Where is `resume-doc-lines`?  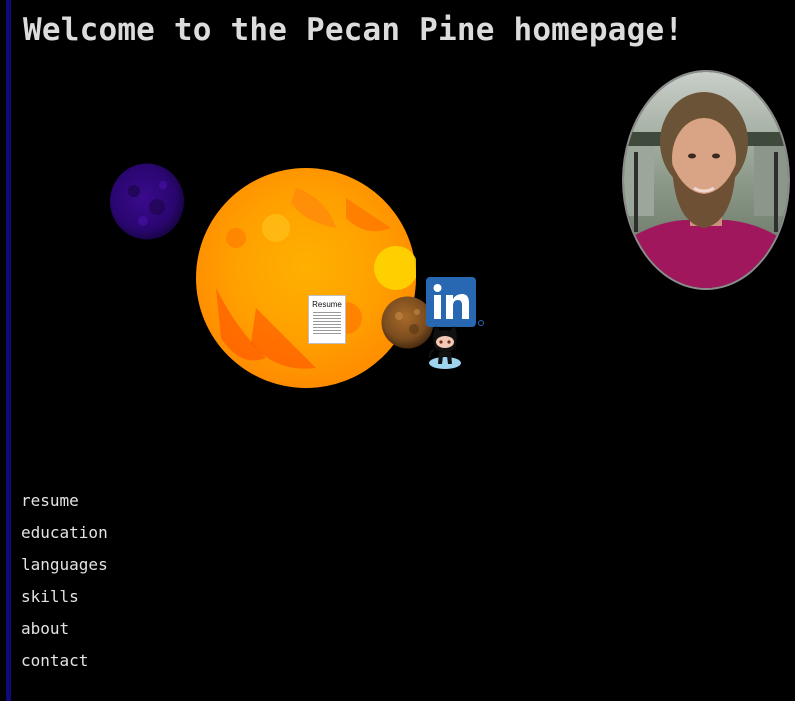
resume-doc-lines is located at coordinates (327, 323).